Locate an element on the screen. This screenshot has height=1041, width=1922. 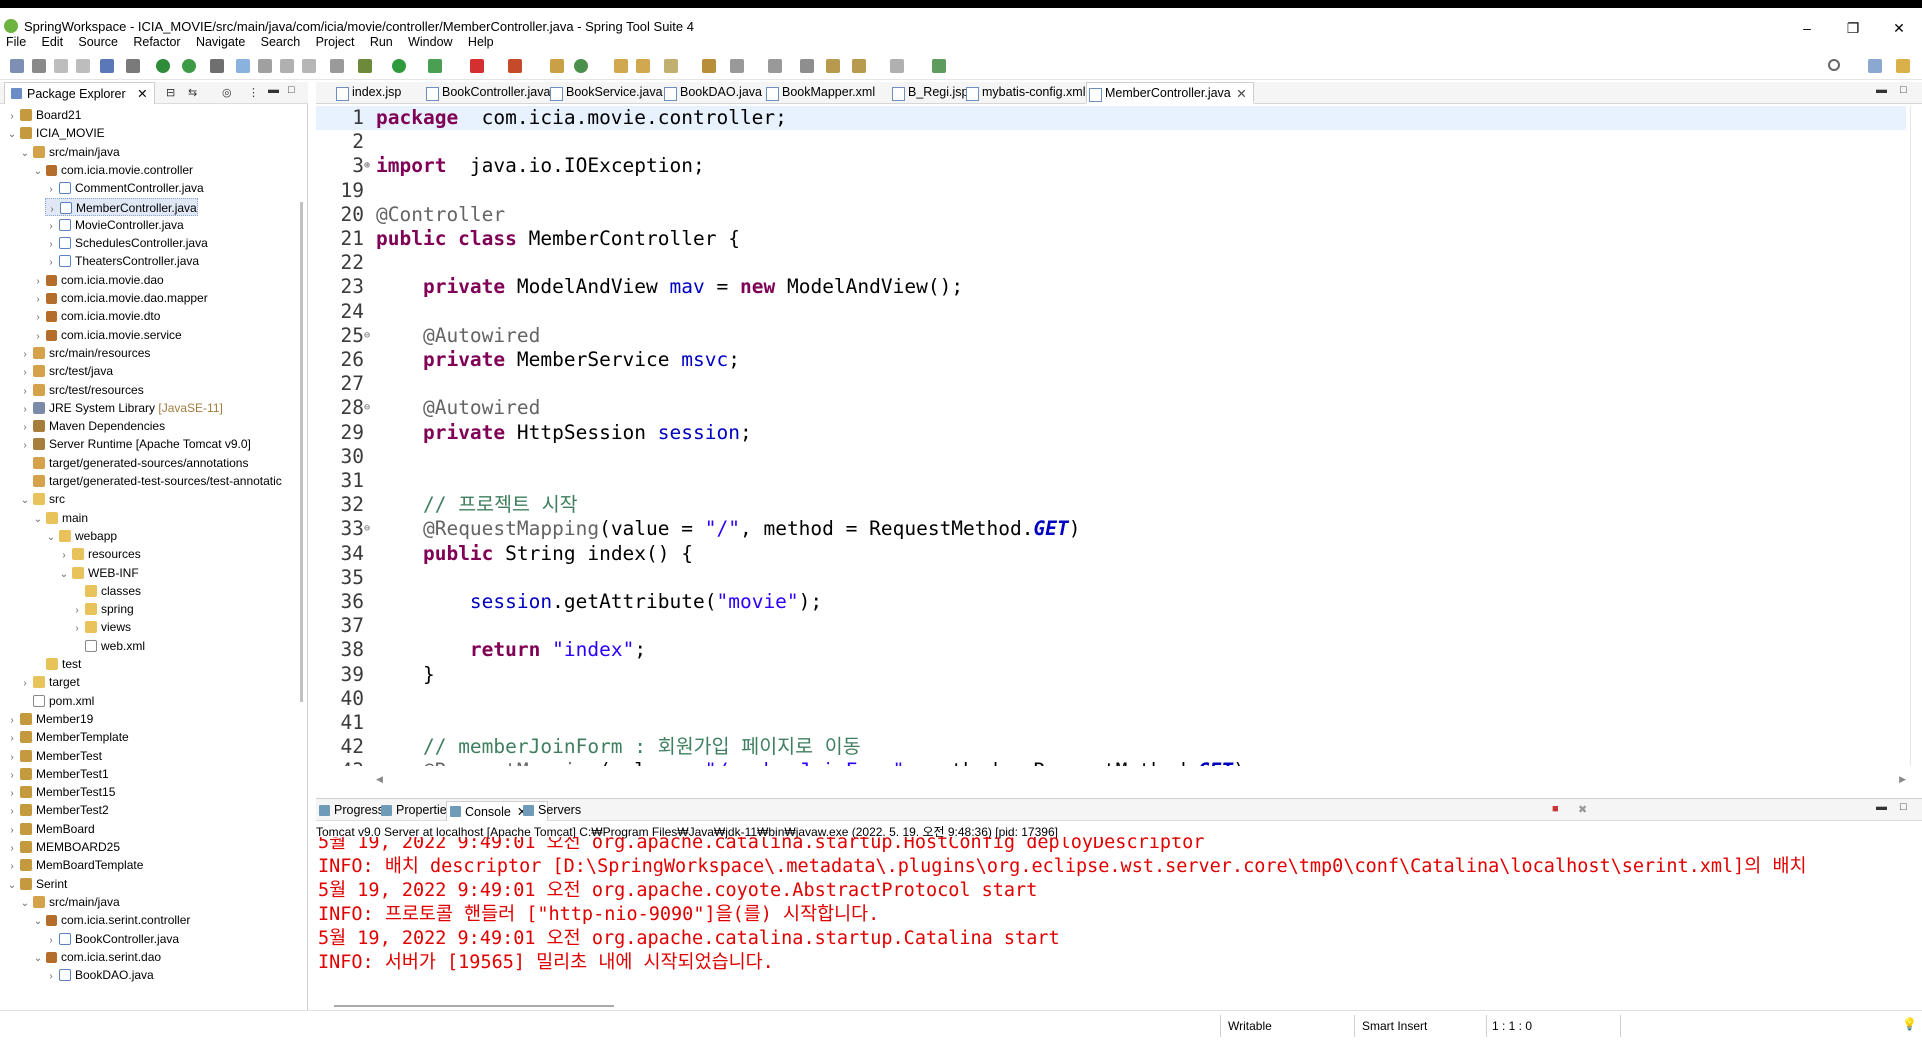
tree-item: › com.icia.movie.dto is located at coordinates (96, 316).